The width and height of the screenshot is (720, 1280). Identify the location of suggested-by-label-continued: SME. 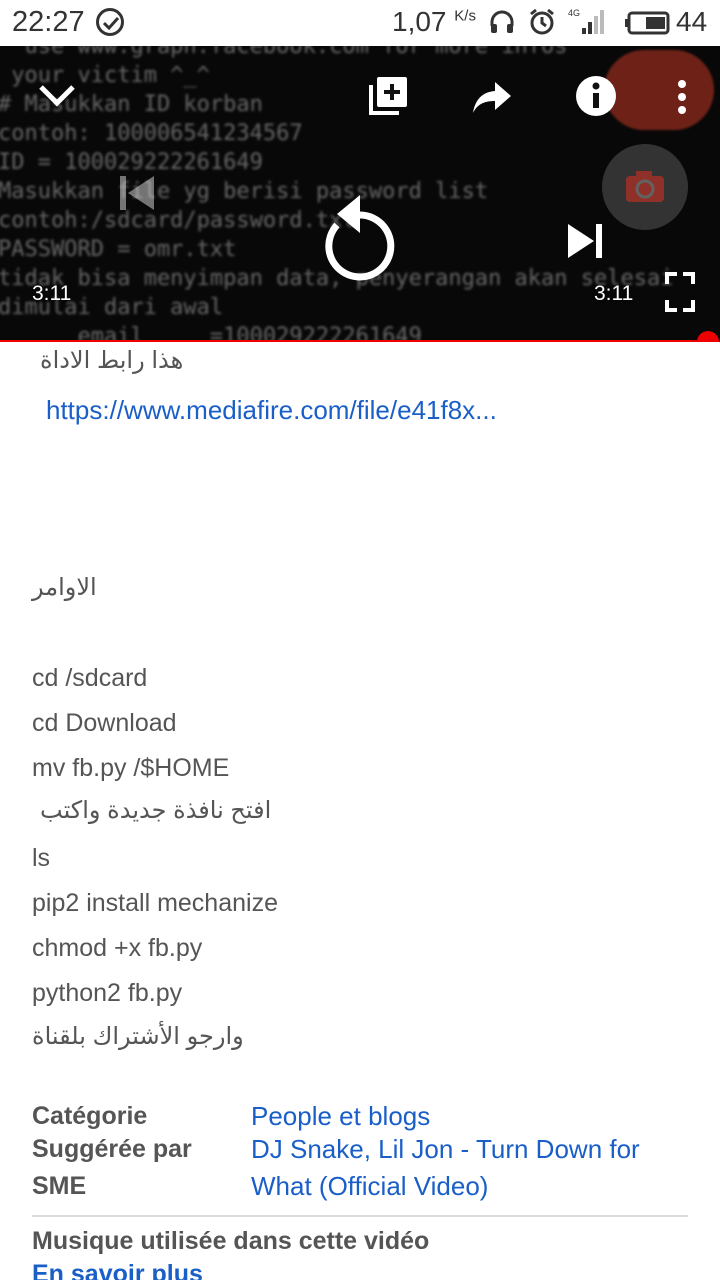
(59, 1186).